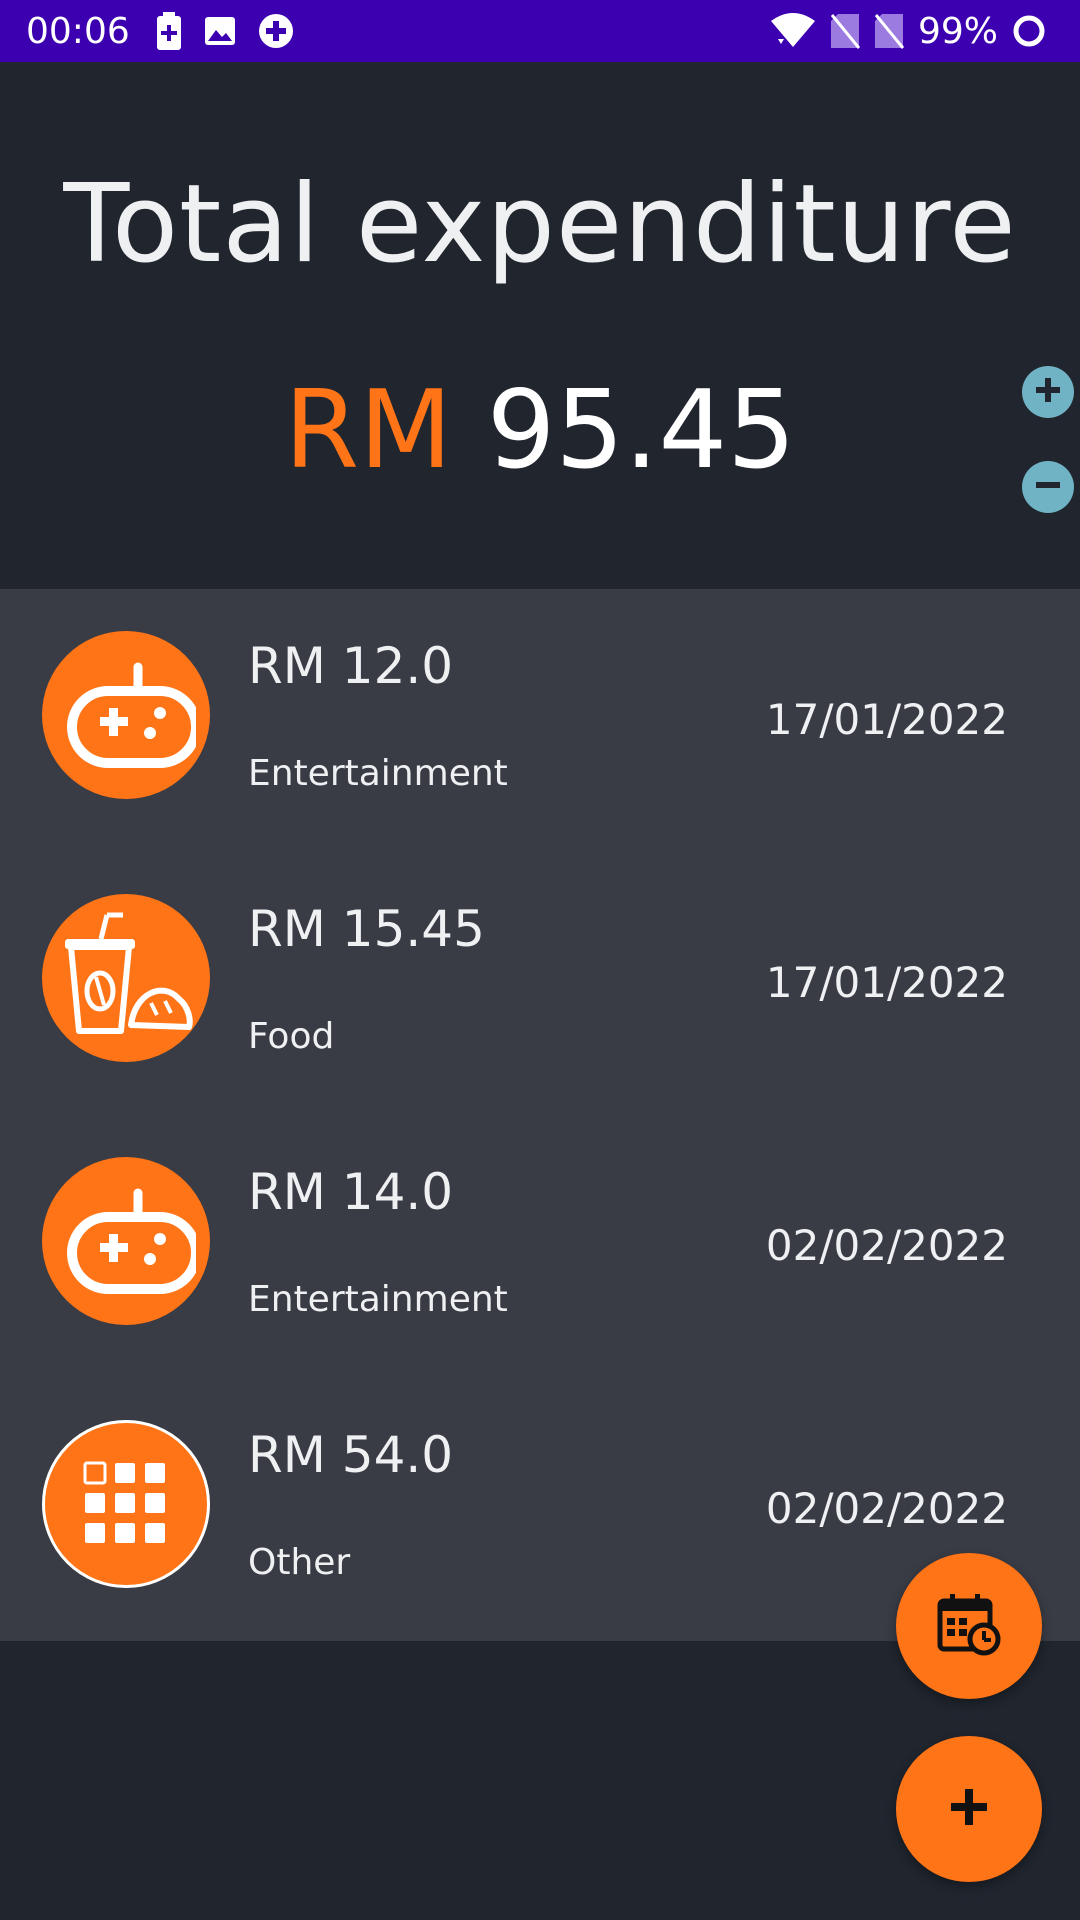 This screenshot has height=1920, width=1080. I want to click on add-expense-button, so click(969, 1809).